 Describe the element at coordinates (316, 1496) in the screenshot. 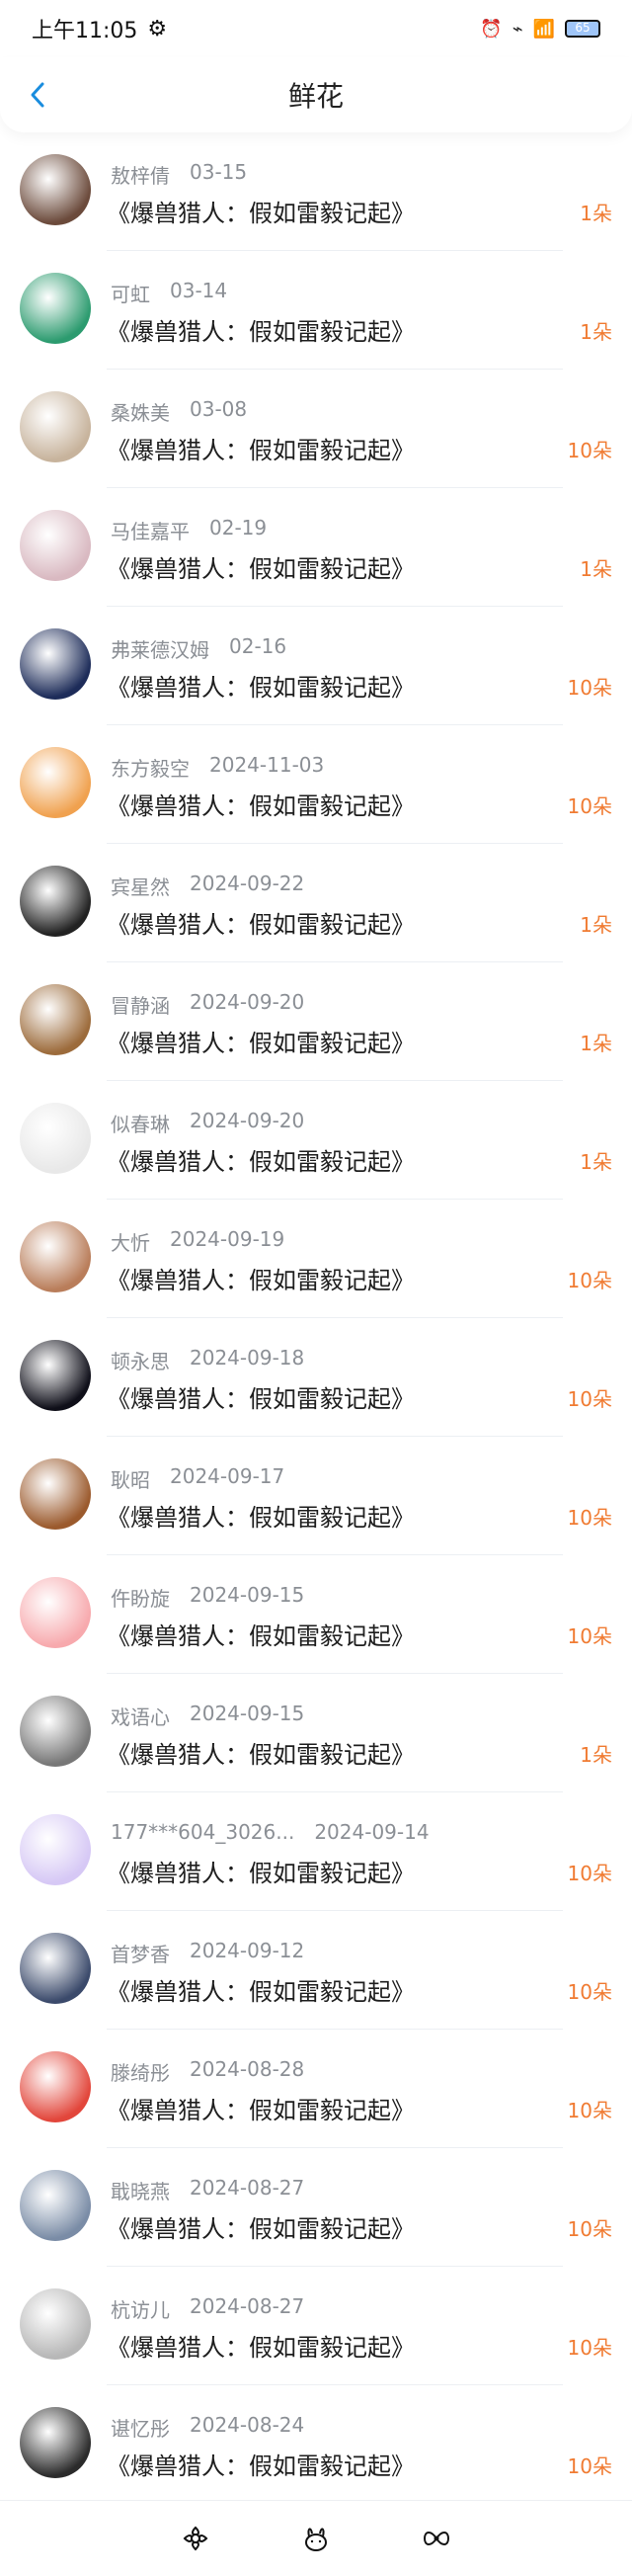

I see `list-item: 耿昭 2024-09-17 《爆兽猎人：假如雷毅记起》 10朵` at that location.